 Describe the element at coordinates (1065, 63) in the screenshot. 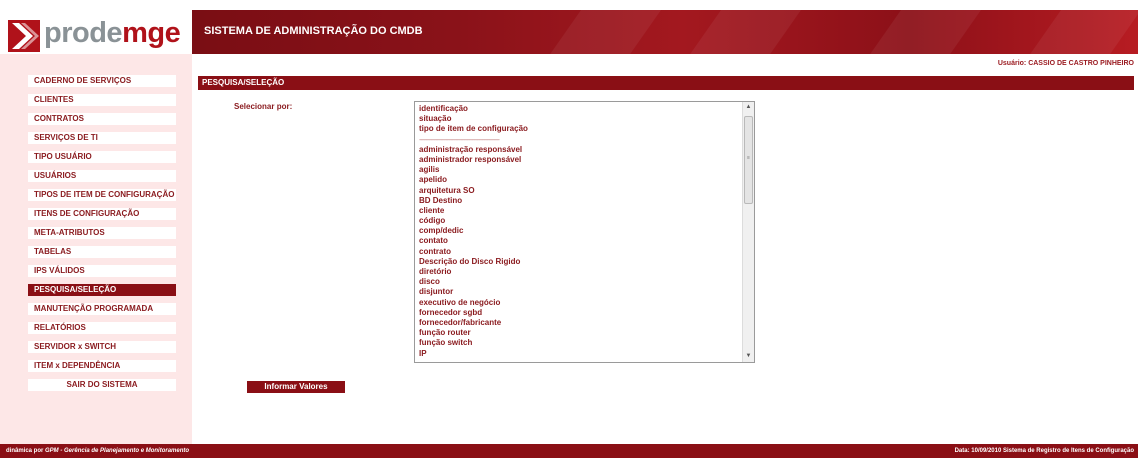

I see `user-info: Usuário: CASSIO DE CASTRO PINHEIRO` at that location.